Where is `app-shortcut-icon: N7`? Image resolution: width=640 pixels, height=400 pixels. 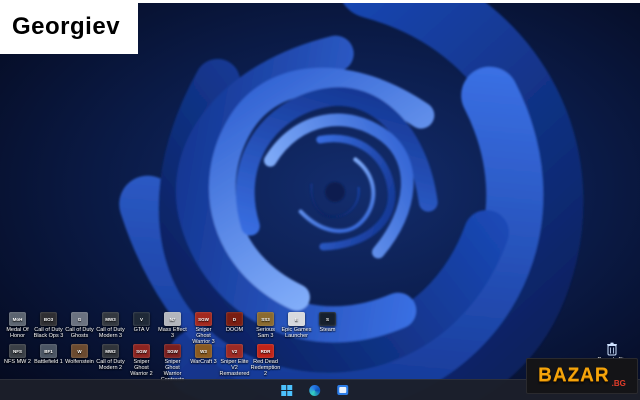 app-shortcut-icon: N7 is located at coordinates (172, 319).